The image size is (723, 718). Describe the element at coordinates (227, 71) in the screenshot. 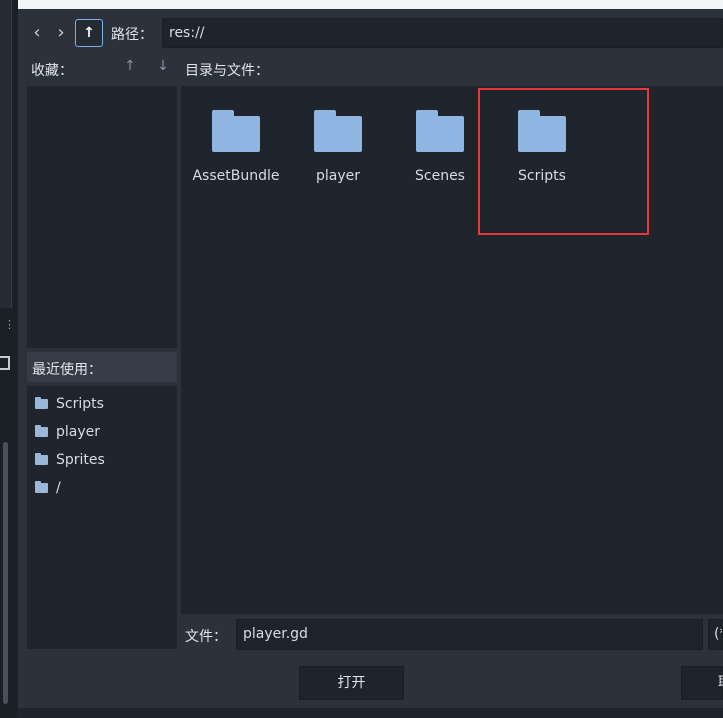

I see `files-label: 目录与文件：` at that location.